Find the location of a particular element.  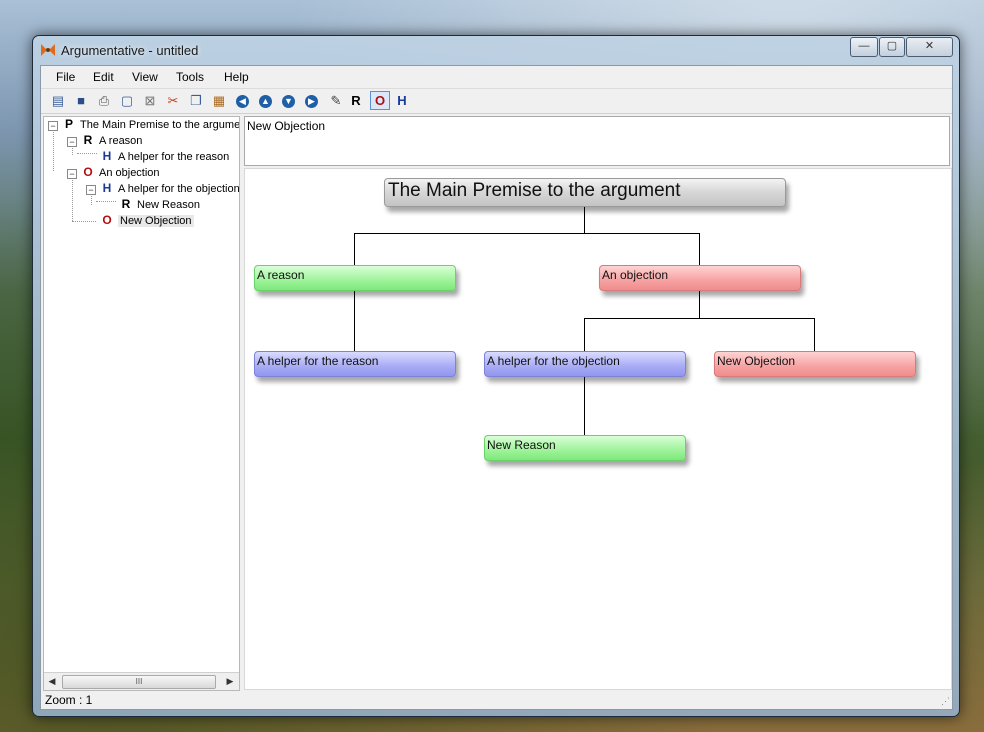

scroll-right-icon: ▶ is located at coordinates (230, 681).